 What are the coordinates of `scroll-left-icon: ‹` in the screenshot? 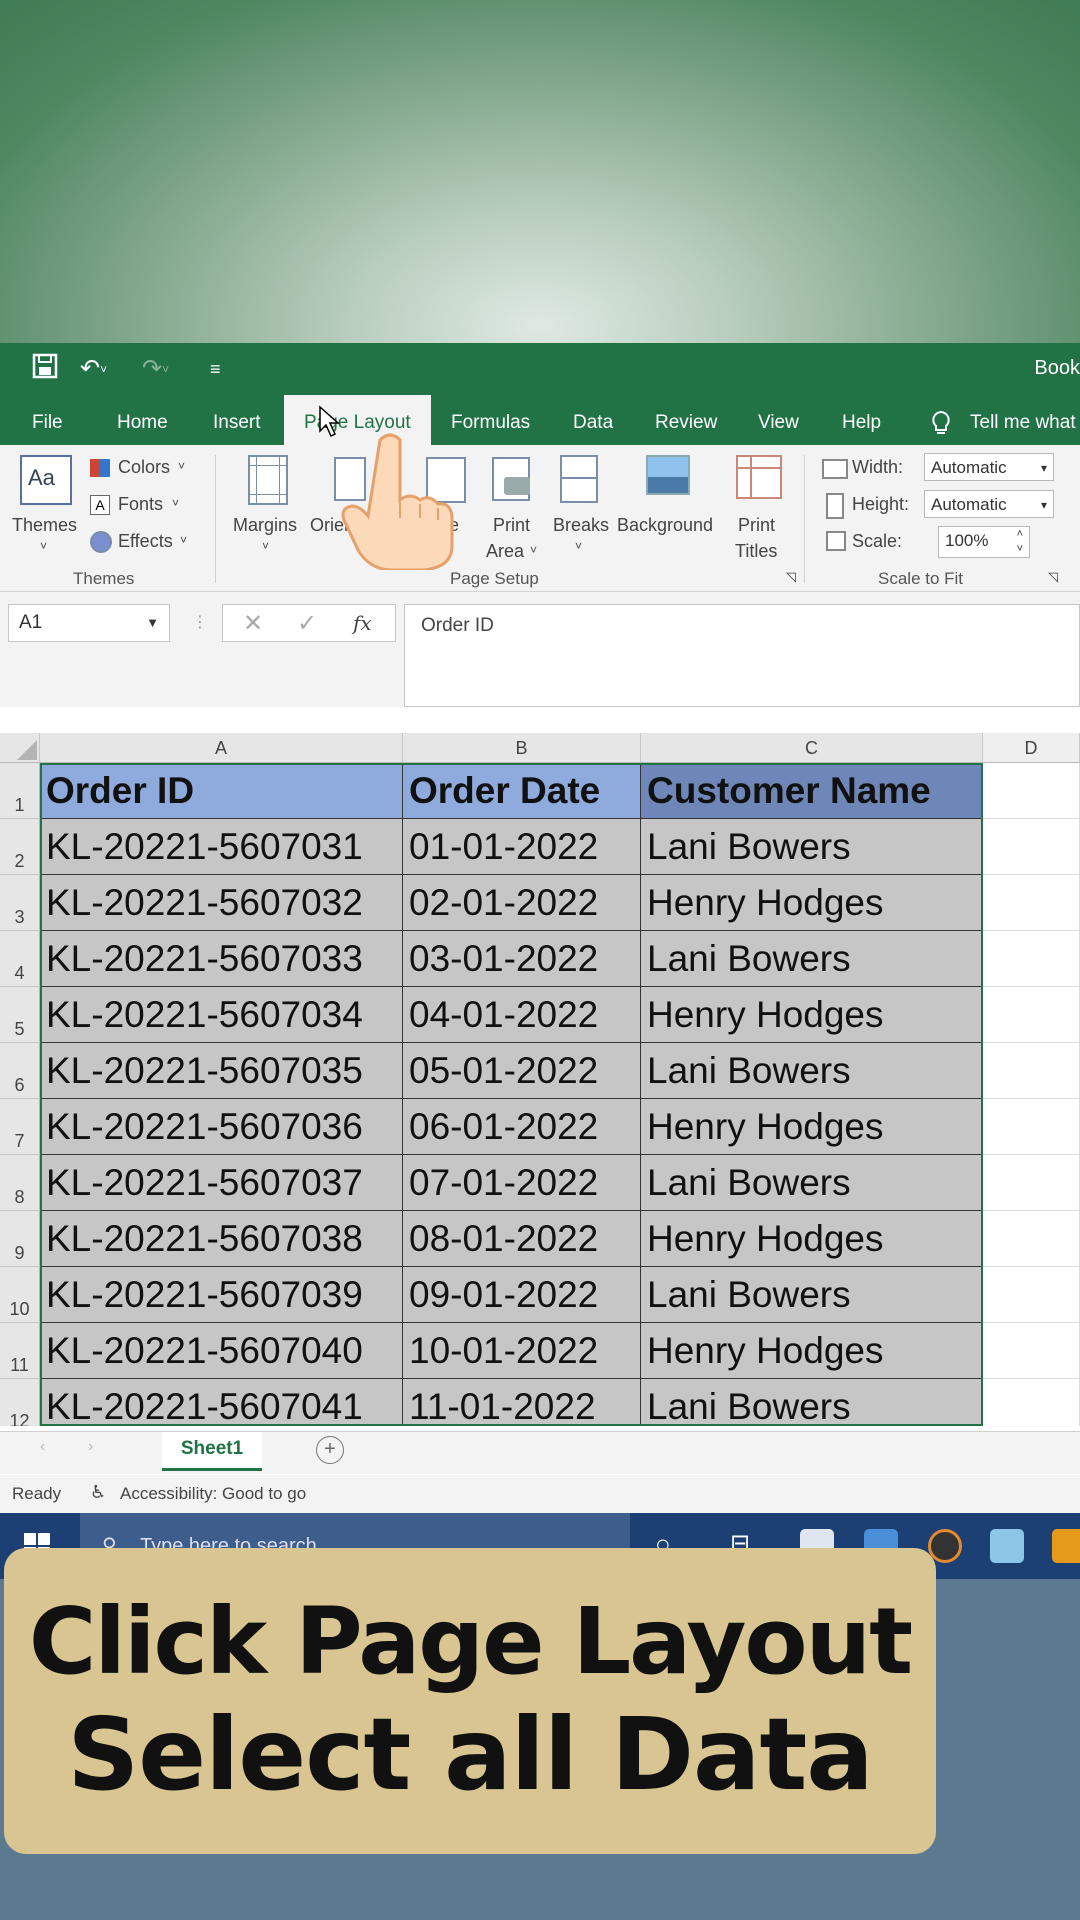 It's located at (42, 1447).